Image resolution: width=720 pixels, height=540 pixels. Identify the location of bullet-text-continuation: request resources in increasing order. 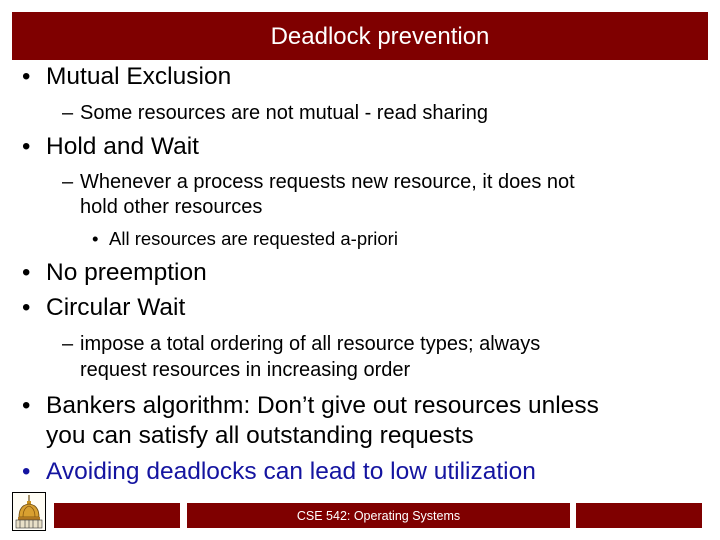
(245, 370).